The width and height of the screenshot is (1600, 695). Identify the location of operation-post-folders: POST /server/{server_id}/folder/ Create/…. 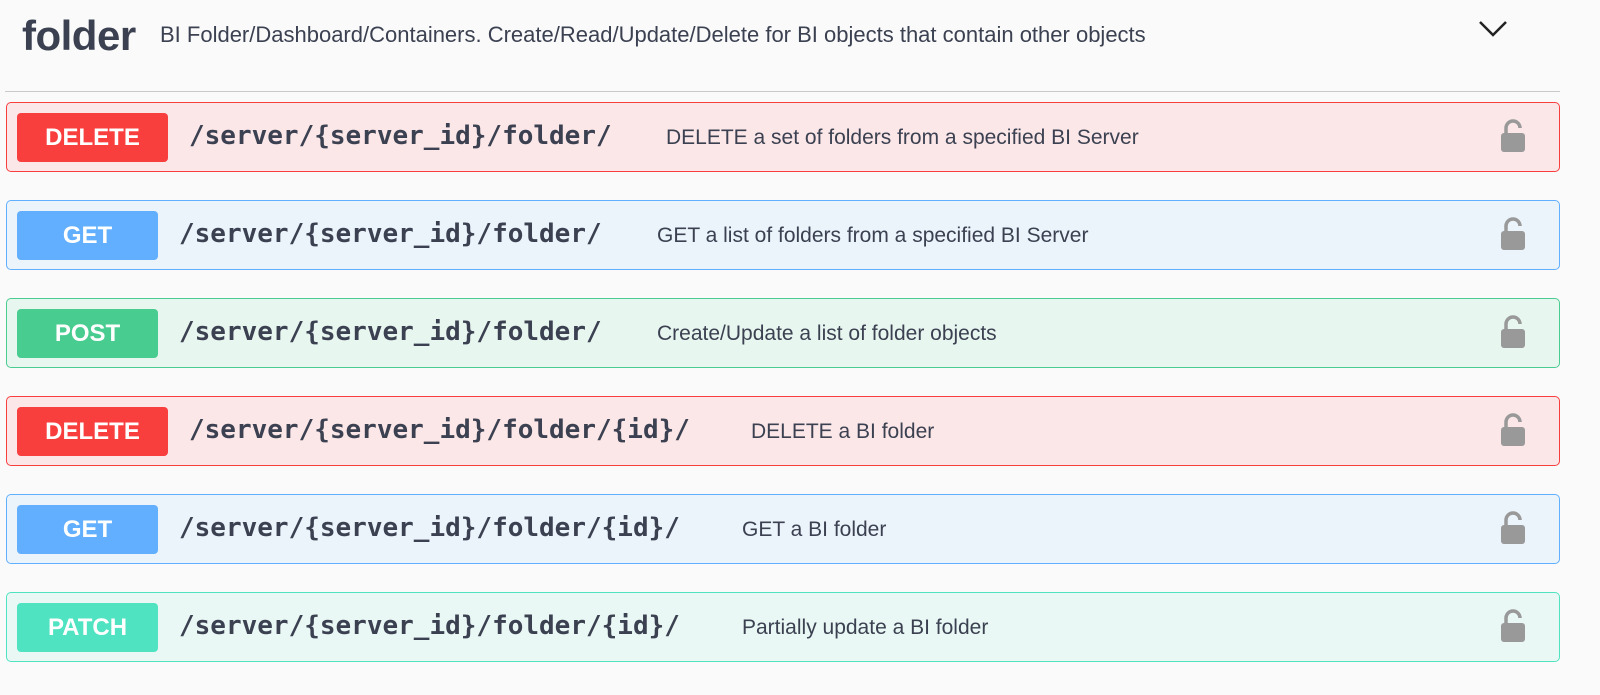
(783, 333).